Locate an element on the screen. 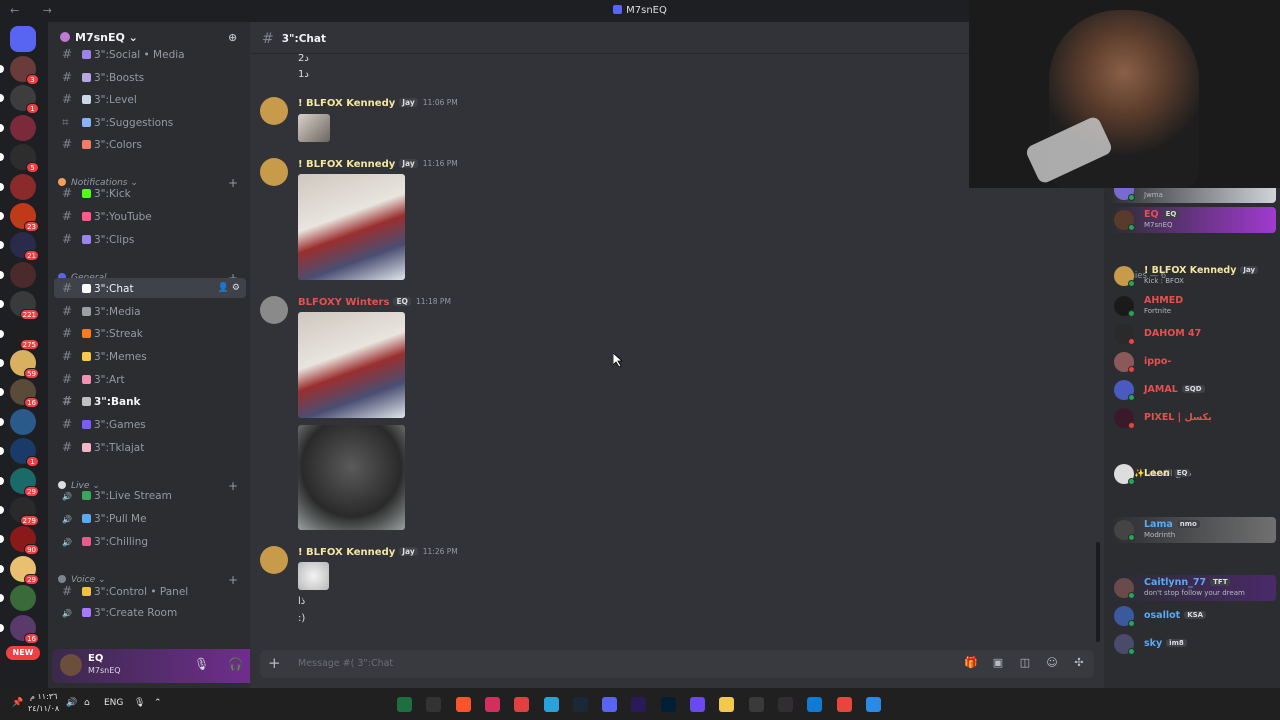  channel-text-item: #3":Chat 👤 ⚙ is located at coordinates (150, 288).